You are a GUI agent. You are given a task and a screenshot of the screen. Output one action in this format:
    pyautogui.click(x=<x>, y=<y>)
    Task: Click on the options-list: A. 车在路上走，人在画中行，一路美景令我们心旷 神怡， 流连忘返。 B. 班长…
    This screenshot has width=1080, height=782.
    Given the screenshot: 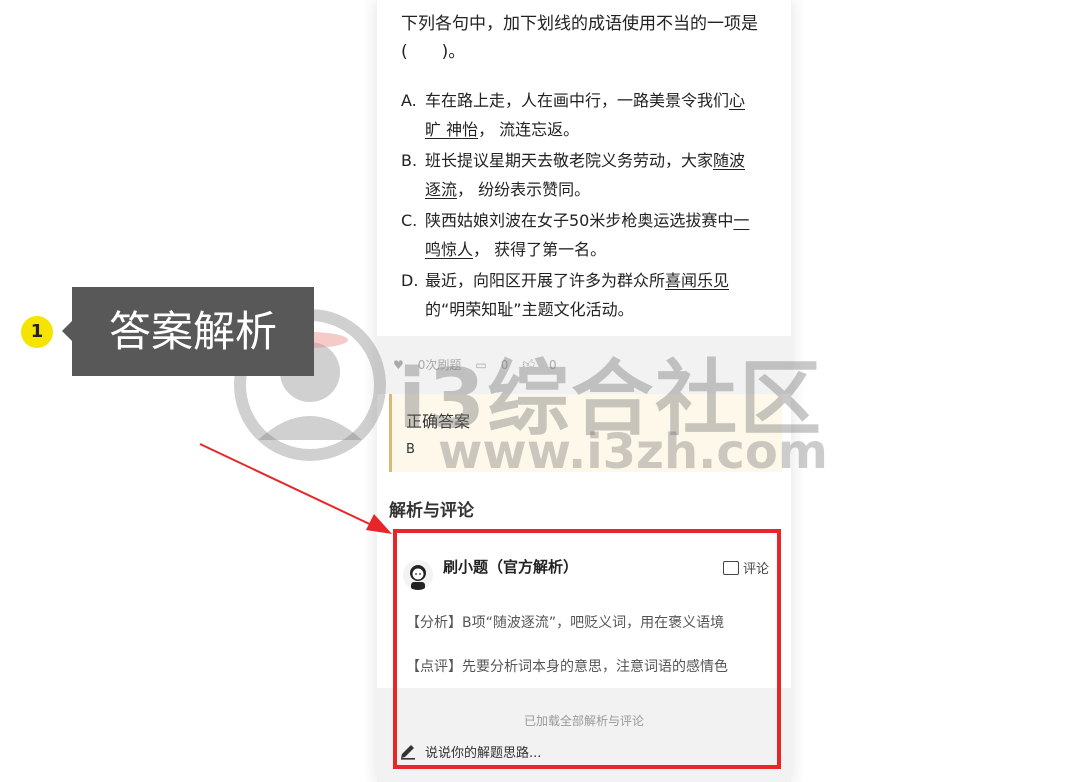 What is the action you would take?
    pyautogui.click(x=581, y=206)
    